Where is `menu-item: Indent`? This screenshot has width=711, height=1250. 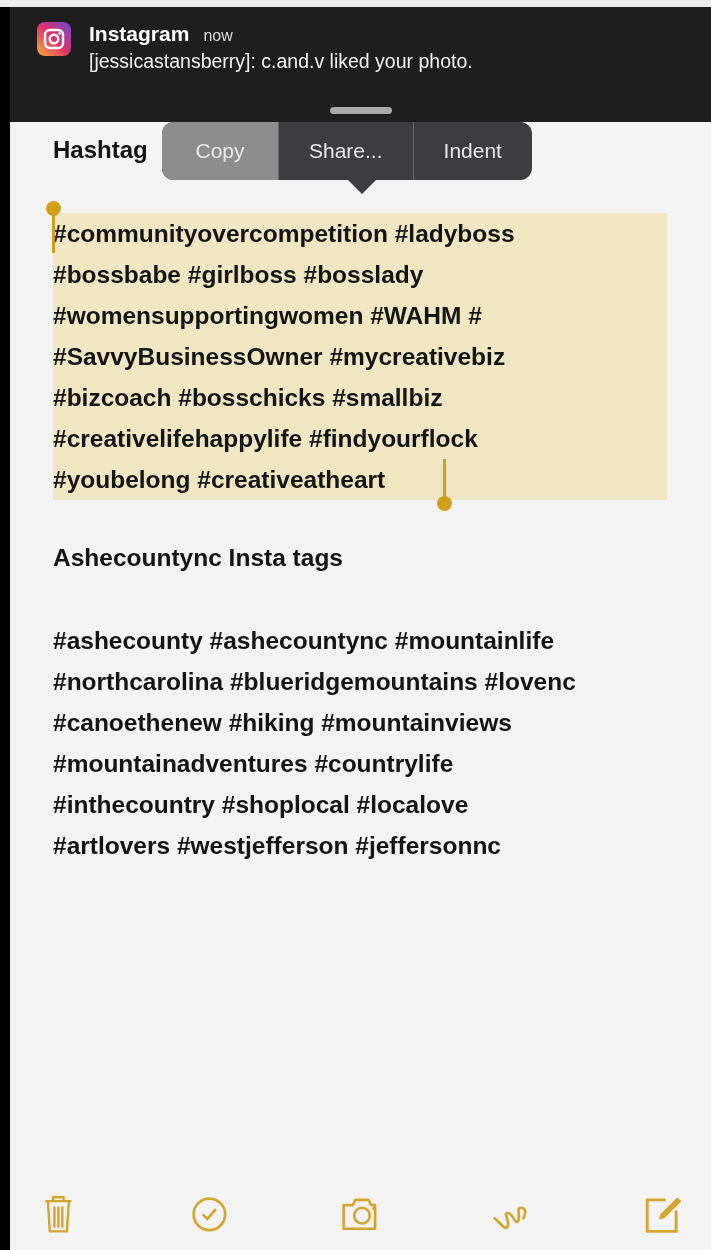
menu-item: Indent is located at coordinates (472, 151).